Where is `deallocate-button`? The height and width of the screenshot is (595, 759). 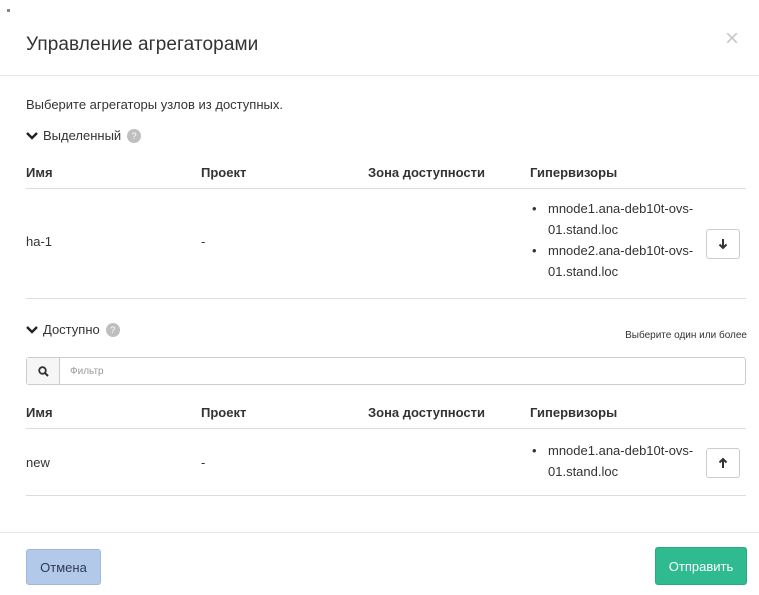
deallocate-button is located at coordinates (723, 244).